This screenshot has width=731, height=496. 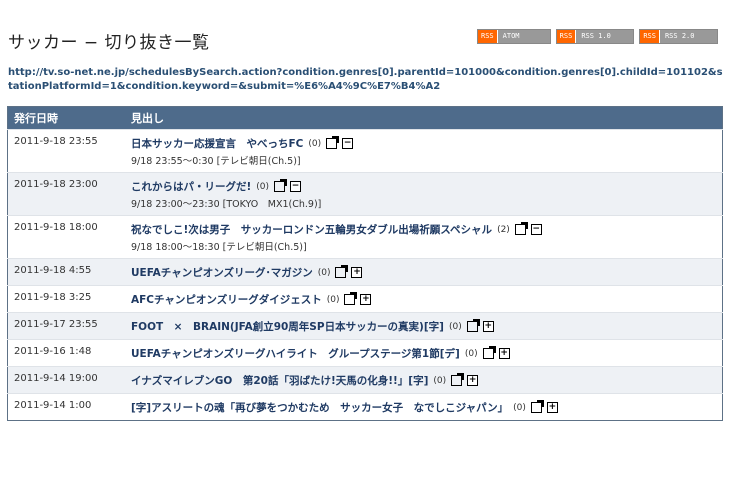 I want to click on row-date: 2011-9-16 1:48, so click(x=66, y=353).